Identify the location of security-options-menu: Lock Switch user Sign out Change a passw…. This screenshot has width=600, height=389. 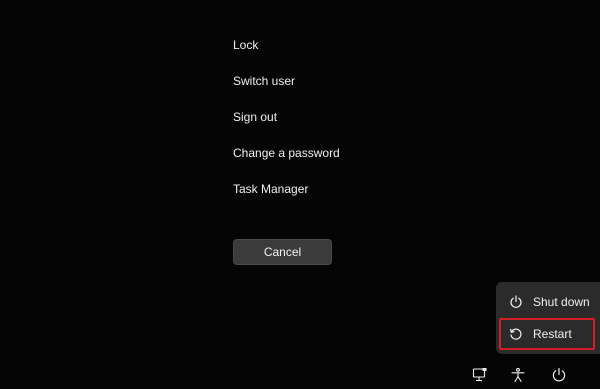
(286, 126).